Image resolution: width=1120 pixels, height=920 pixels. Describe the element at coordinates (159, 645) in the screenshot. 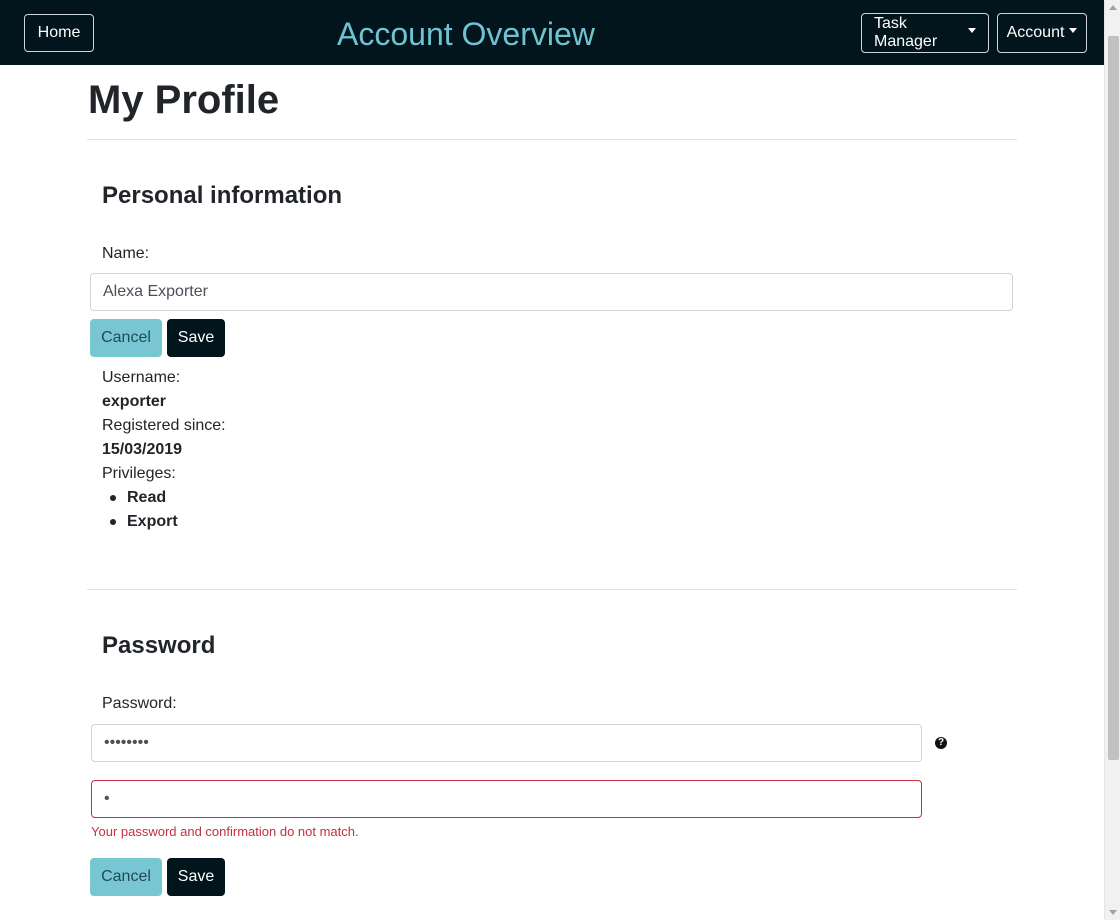

I see `password-heading: Password` at that location.